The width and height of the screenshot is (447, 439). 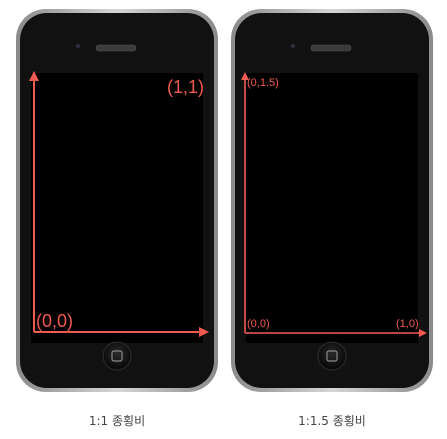 What do you see at coordinates (186, 87) in the screenshot?
I see `corner-label: (1,1)` at bounding box center [186, 87].